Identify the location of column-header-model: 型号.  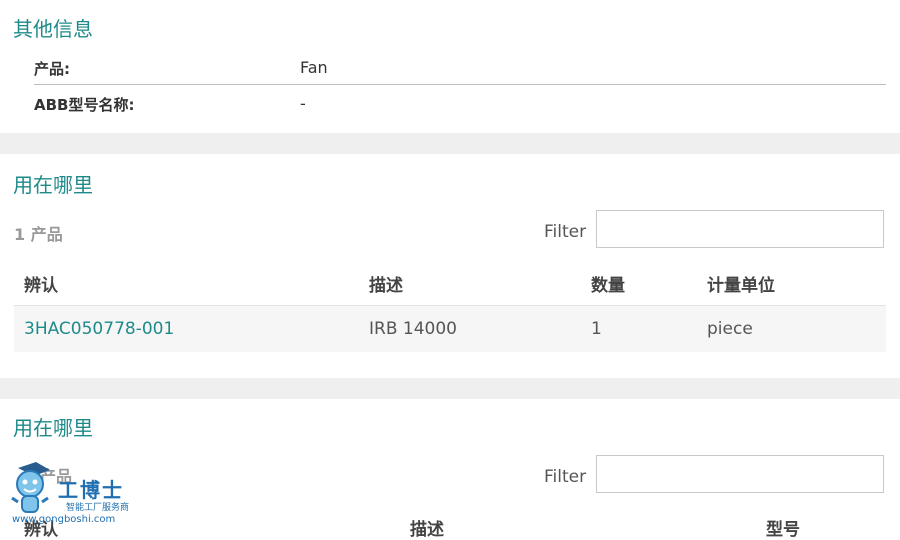
(783, 527).